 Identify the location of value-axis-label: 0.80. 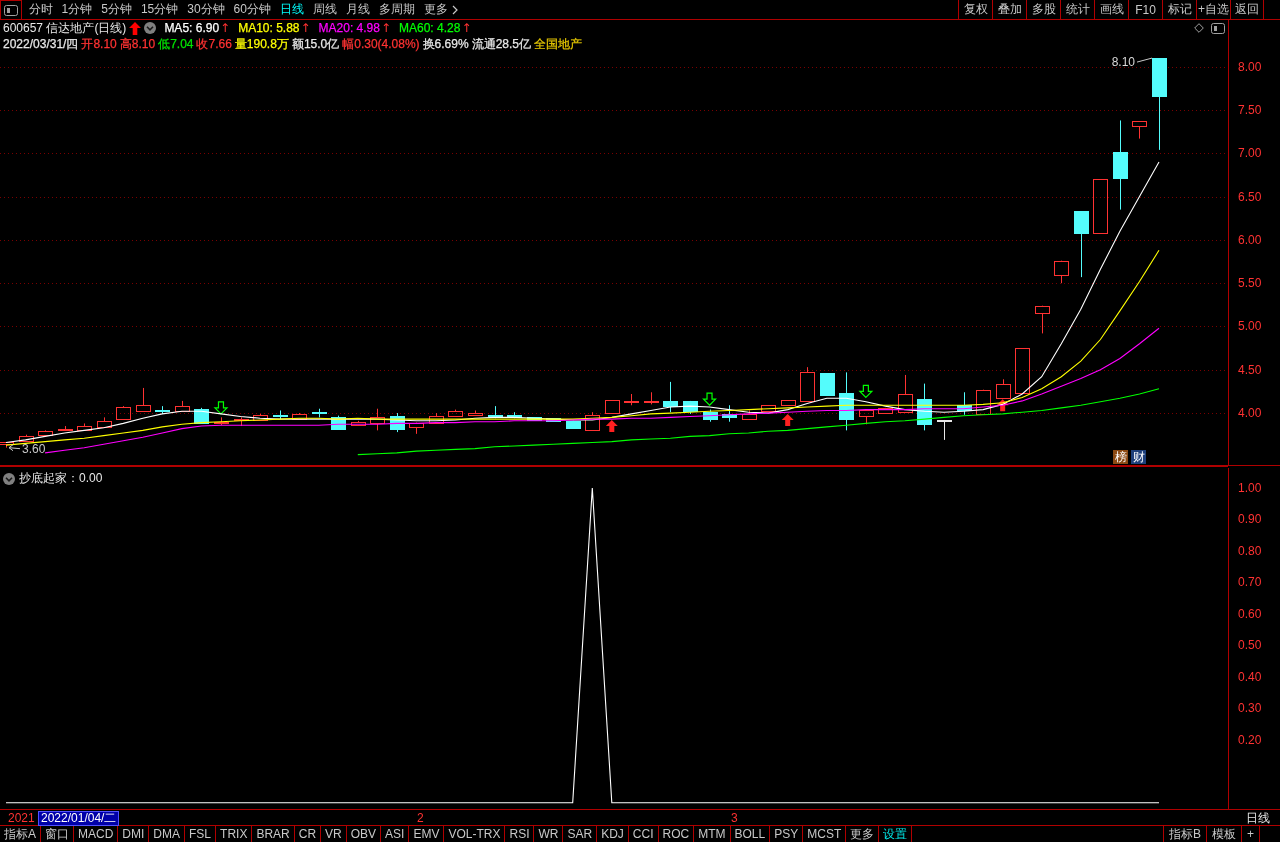
(1250, 550).